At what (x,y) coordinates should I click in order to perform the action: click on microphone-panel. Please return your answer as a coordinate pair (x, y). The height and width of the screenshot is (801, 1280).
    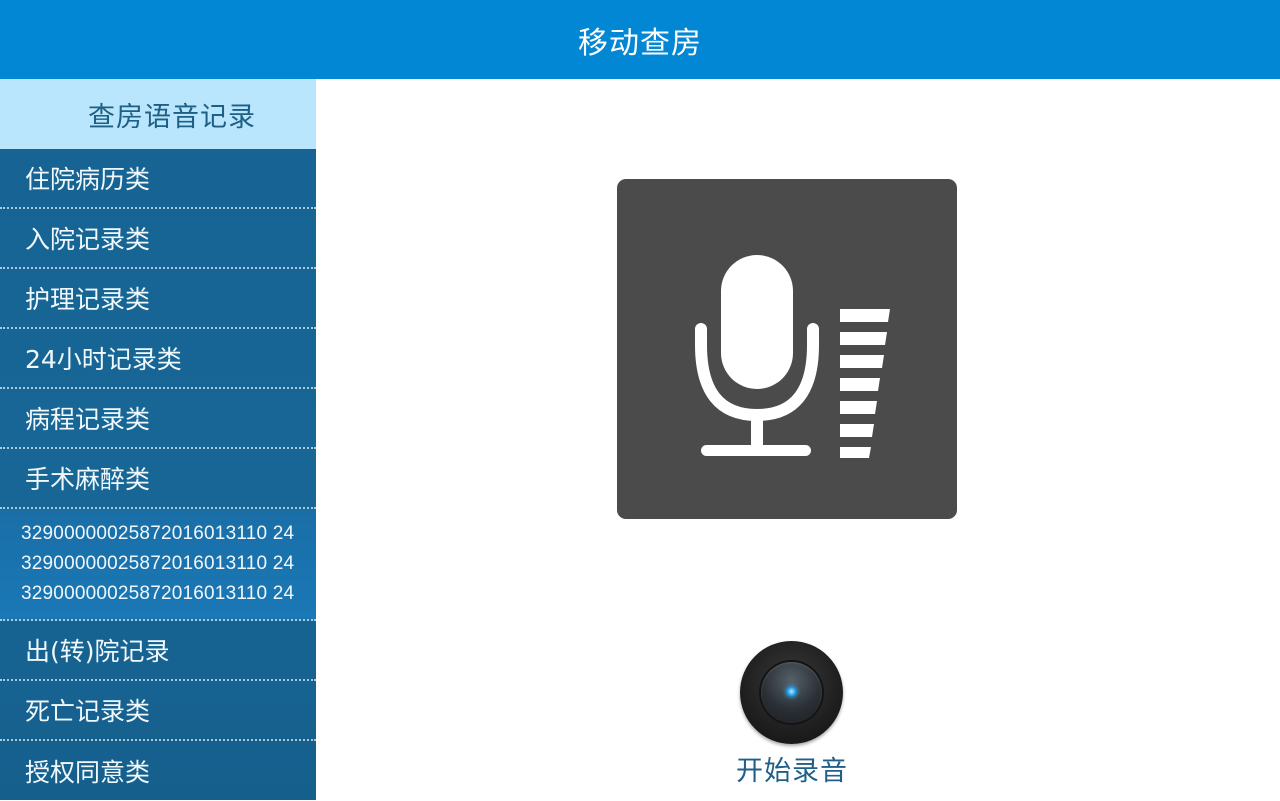
    Looking at the image, I should click on (787, 349).